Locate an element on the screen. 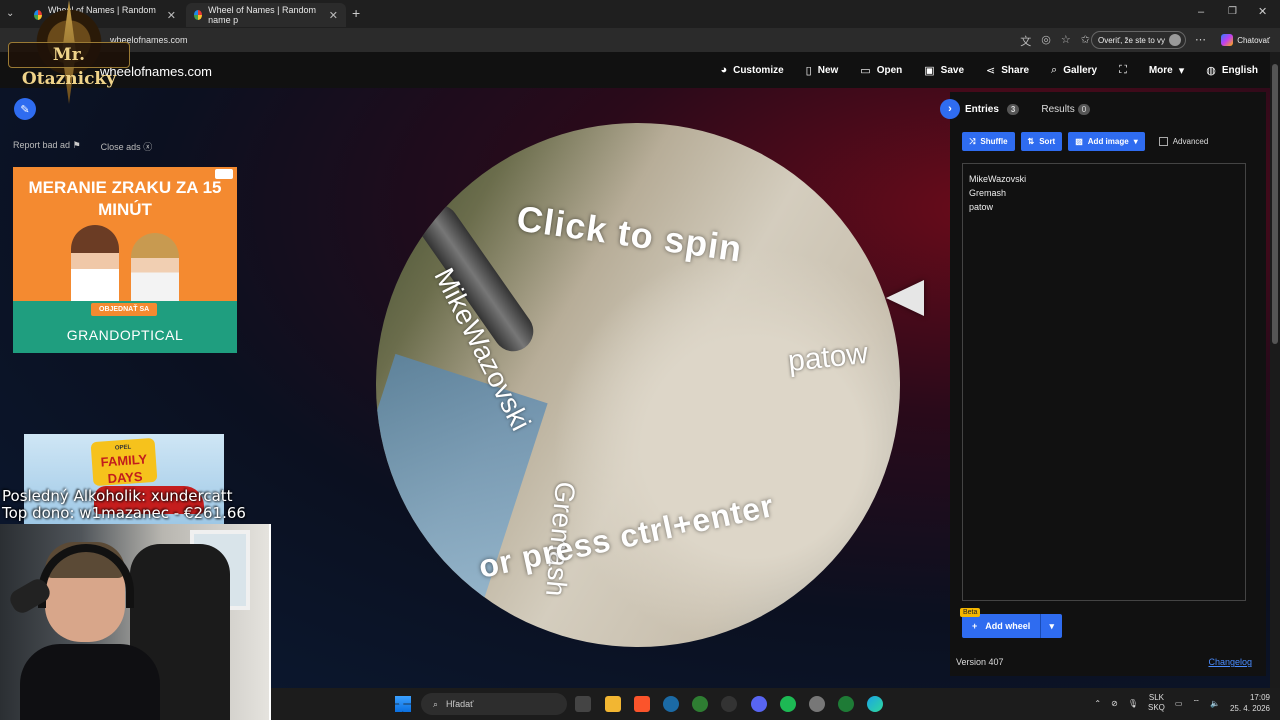 This screenshot has width=1280, height=720. ad-cta-button: OBJEDNAŤ SA is located at coordinates (124, 309).